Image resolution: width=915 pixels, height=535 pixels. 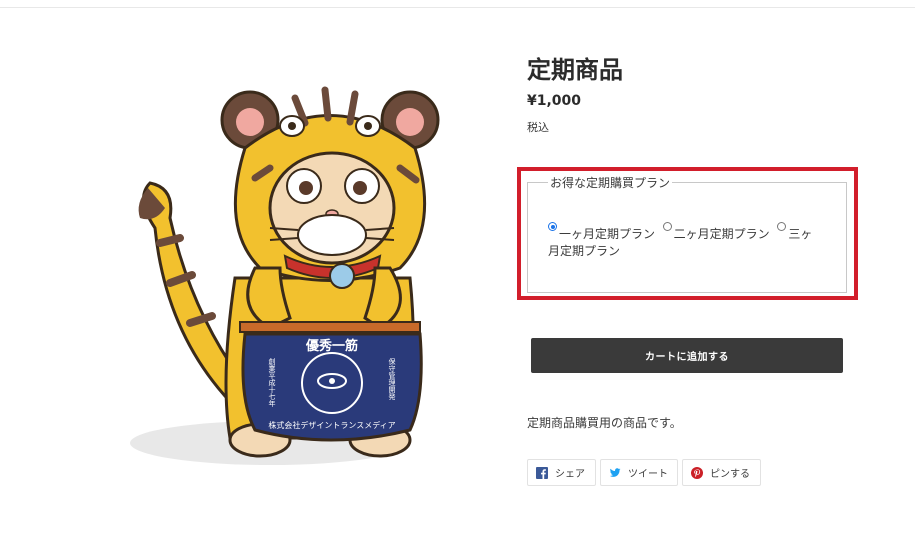 I want to click on product-title: 定期商品, so click(x=575, y=70).